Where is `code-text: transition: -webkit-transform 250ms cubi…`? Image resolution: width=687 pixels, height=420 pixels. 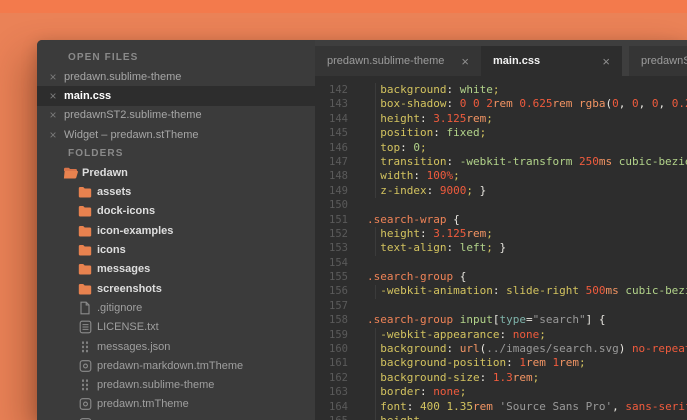 code-text: transition: -webkit-transform 250ms cubi… is located at coordinates (533, 161).